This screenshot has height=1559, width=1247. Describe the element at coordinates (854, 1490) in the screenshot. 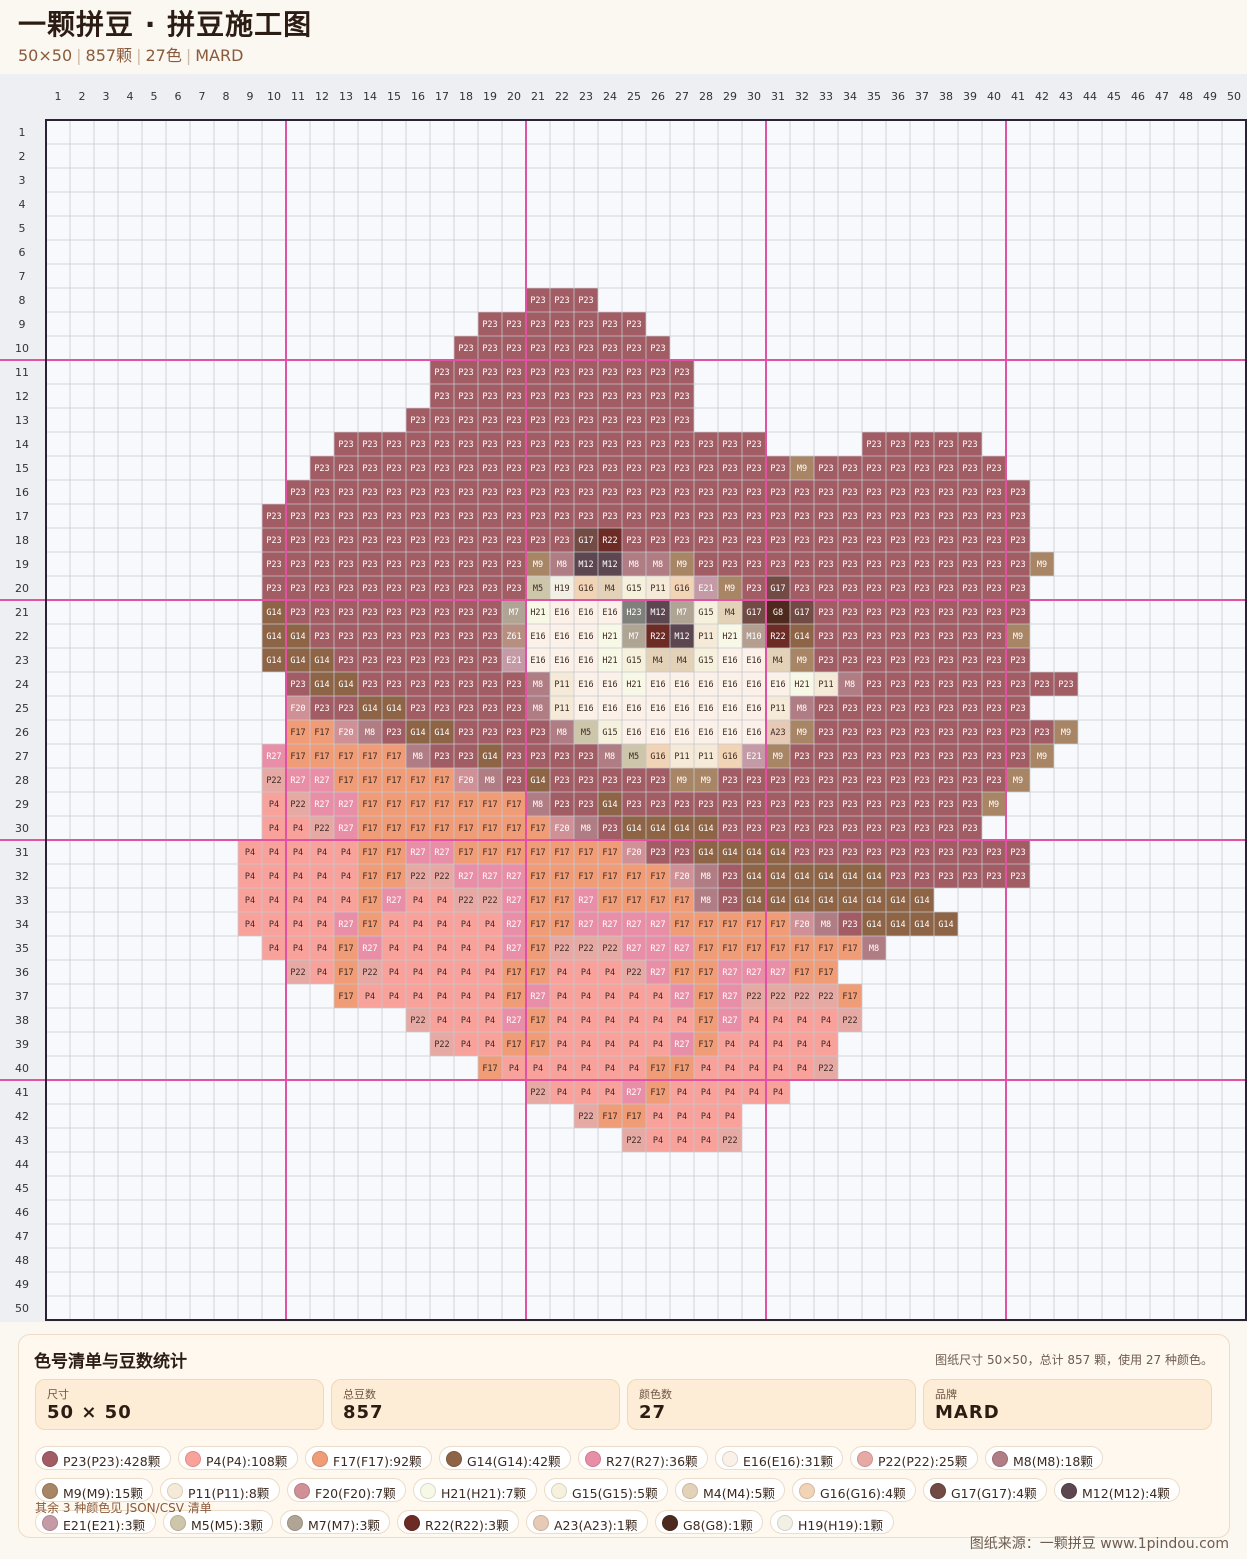

I see `color-chip: G16(G16):4颗` at that location.